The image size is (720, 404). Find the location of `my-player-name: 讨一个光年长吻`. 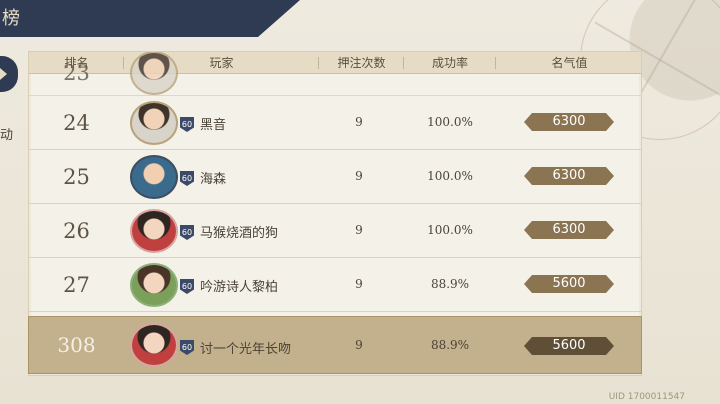

my-player-name: 讨一个光年长吻 is located at coordinates (246, 349).